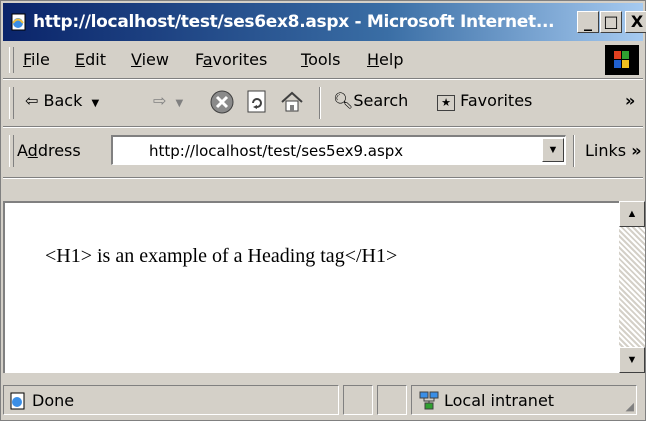 This screenshot has width=646, height=421. What do you see at coordinates (32, 100) in the screenshot?
I see `back-arrow-icon: ⇦` at bounding box center [32, 100].